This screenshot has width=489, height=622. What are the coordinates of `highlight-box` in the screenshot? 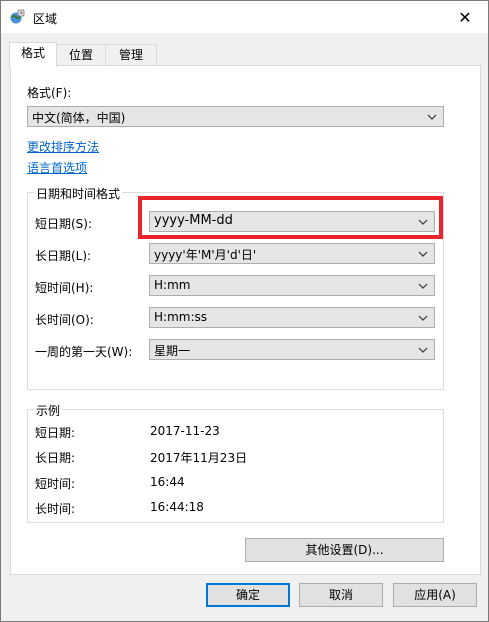 It's located at (290, 217).